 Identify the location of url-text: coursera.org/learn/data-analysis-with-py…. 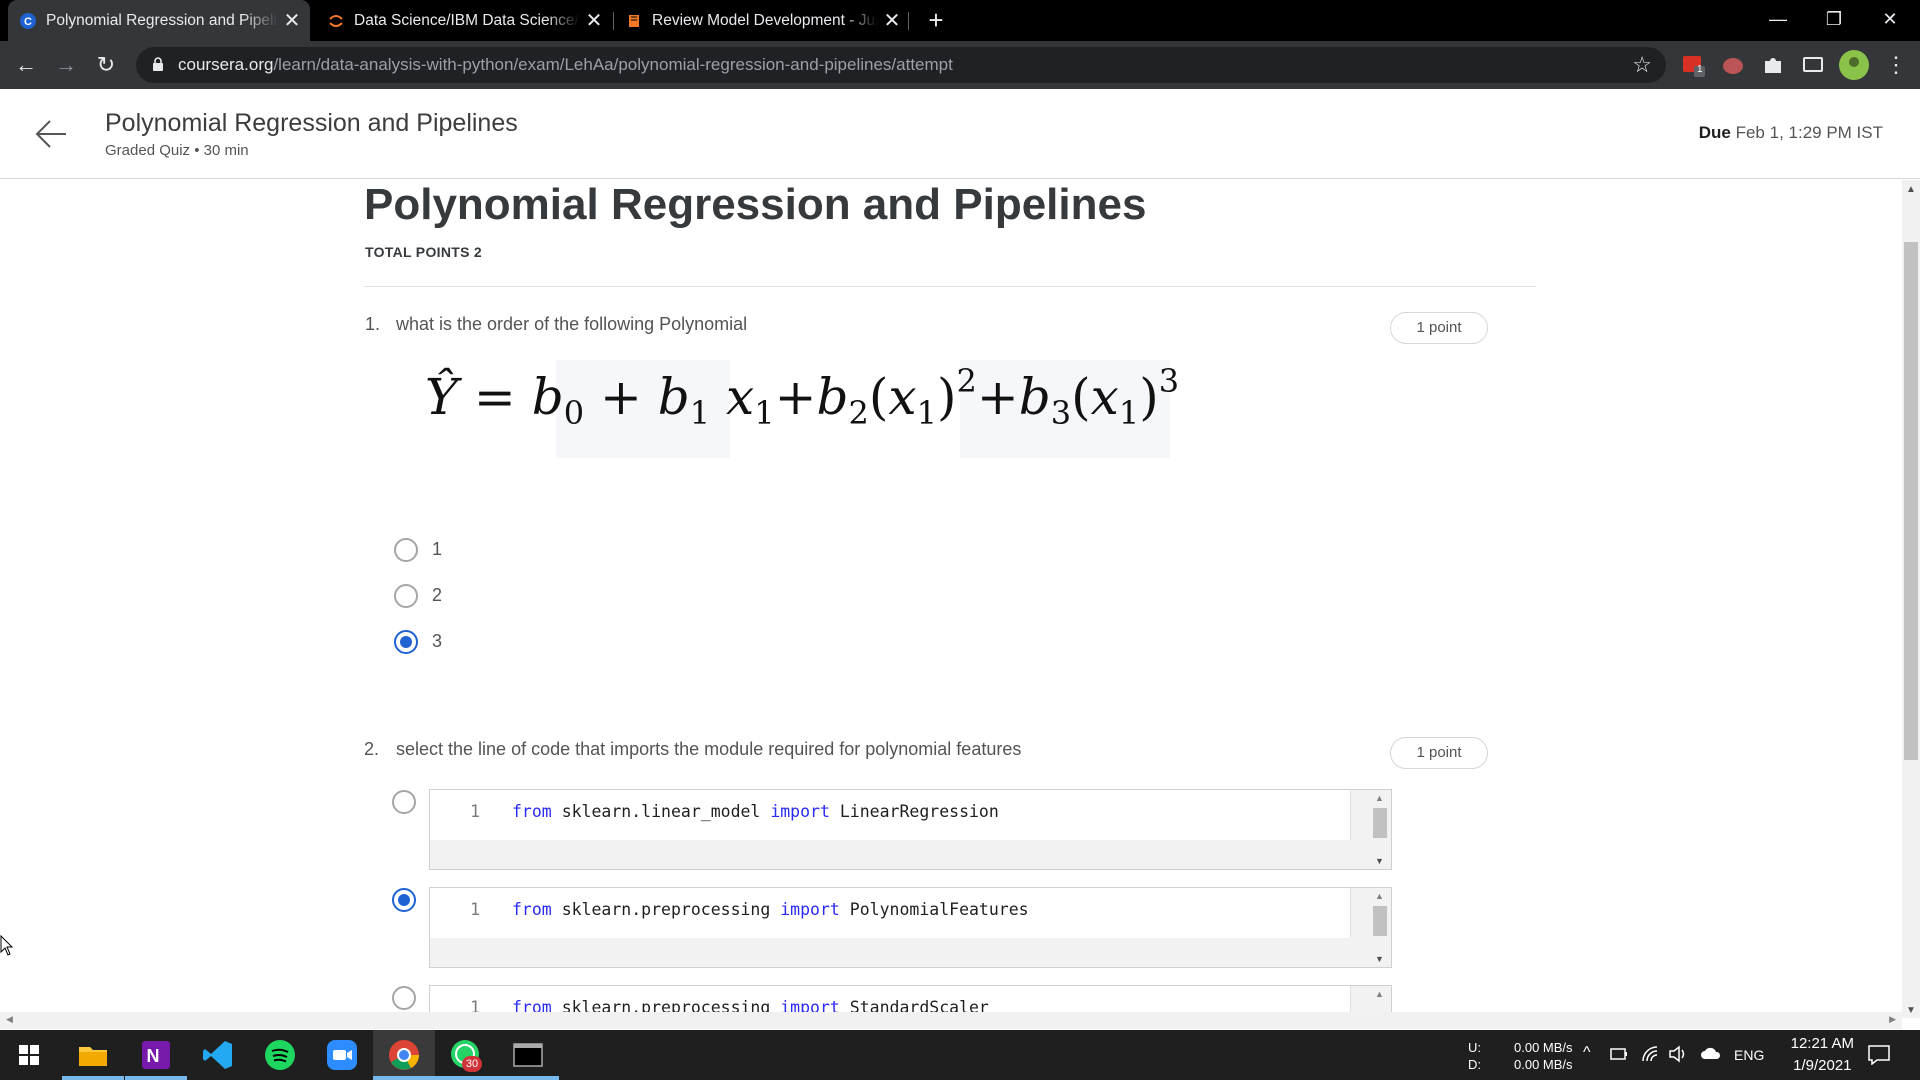
(565, 65).